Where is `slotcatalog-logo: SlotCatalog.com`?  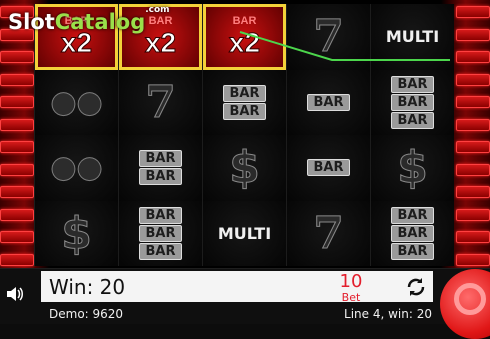 slotcatalog-logo: SlotCatalog.com is located at coordinates (89, 19).